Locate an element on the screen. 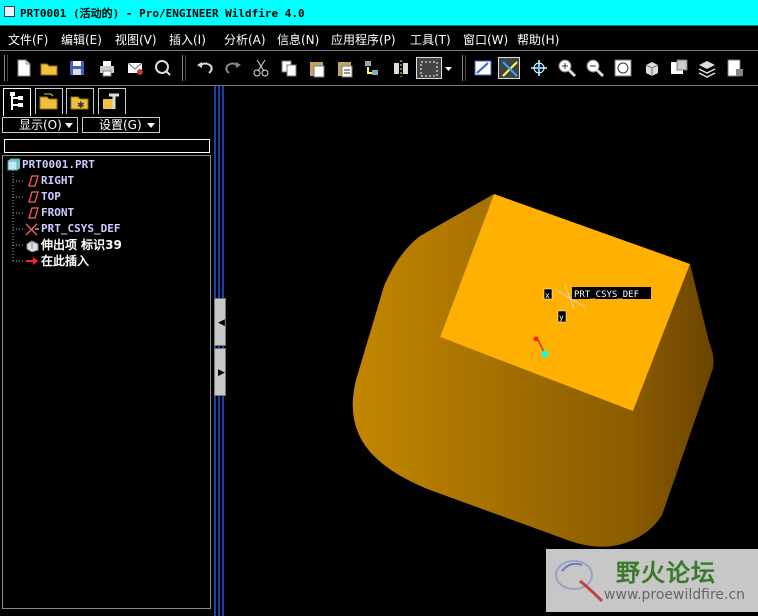 This screenshot has height=616, width=758. tree-item-insert-here: 在此插入 is located at coordinates (115, 261).